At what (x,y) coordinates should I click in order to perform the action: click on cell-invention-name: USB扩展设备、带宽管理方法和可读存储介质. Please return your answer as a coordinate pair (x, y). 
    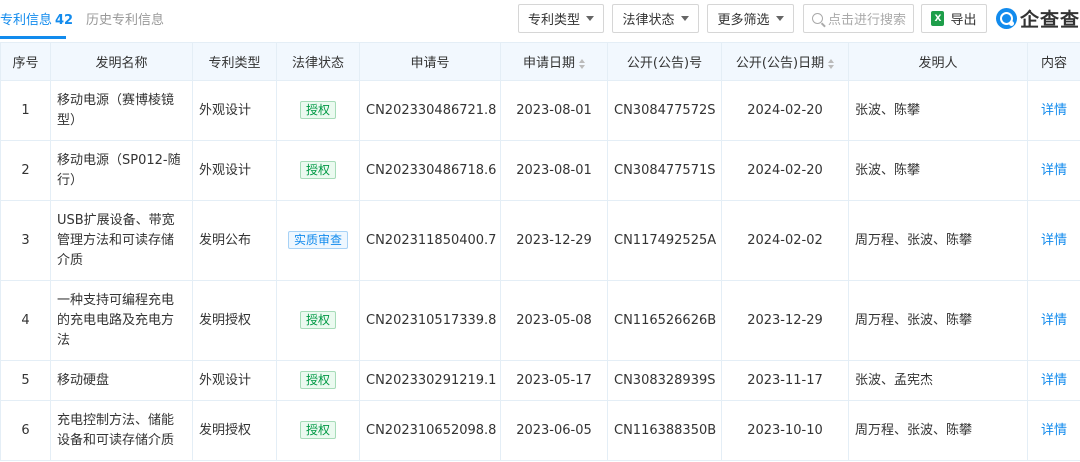
    Looking at the image, I should click on (121, 240).